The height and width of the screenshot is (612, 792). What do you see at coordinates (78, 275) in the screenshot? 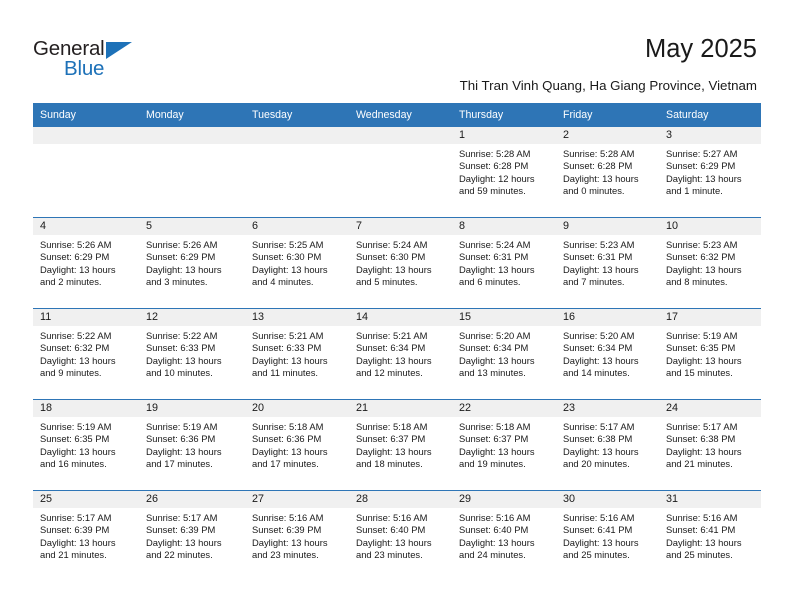
I see `daylight-text: Daylight: 13 hours and 2 minutes.` at bounding box center [78, 275].